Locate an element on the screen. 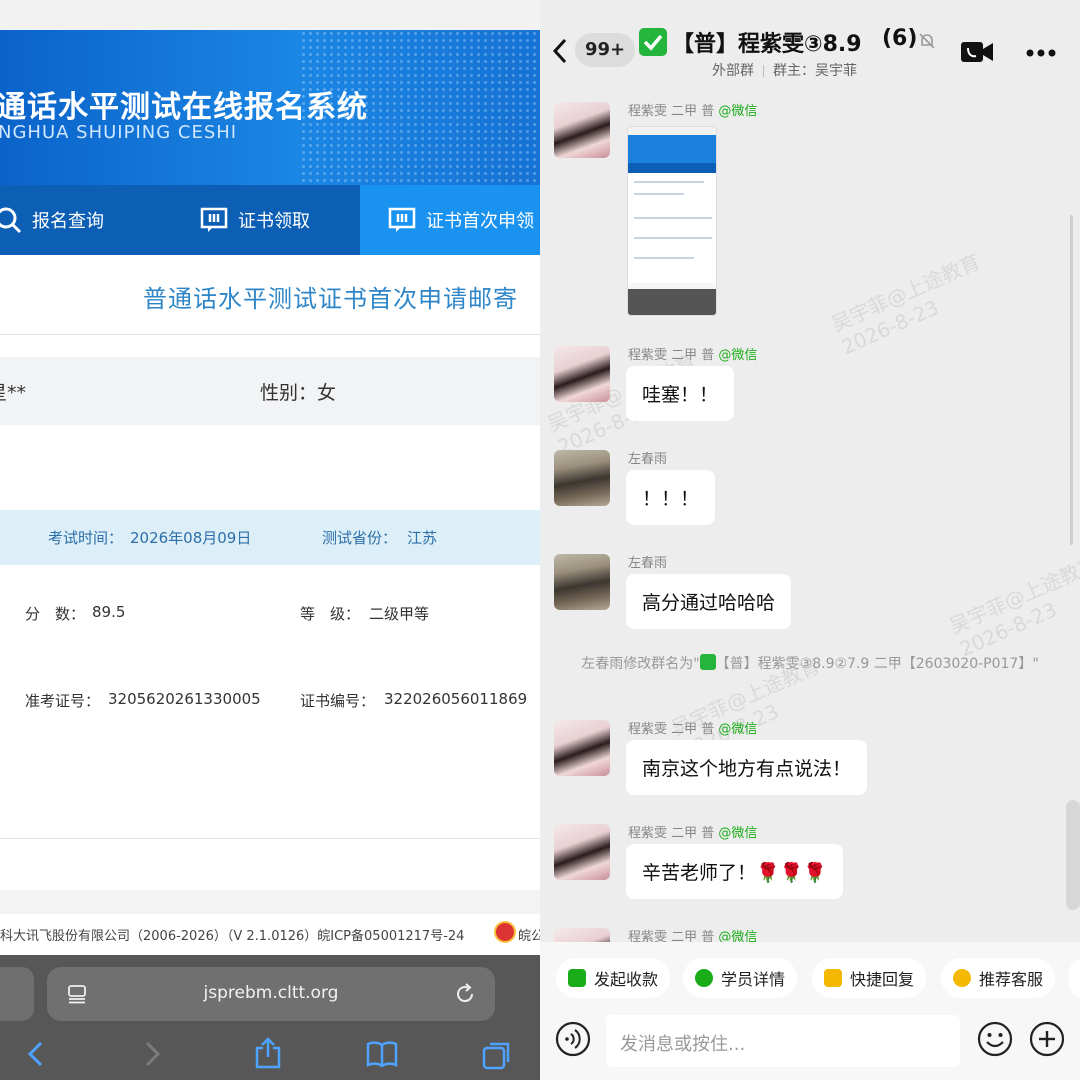 The height and width of the screenshot is (1080, 1080). bookmarks-icon is located at coordinates (382, 1054).